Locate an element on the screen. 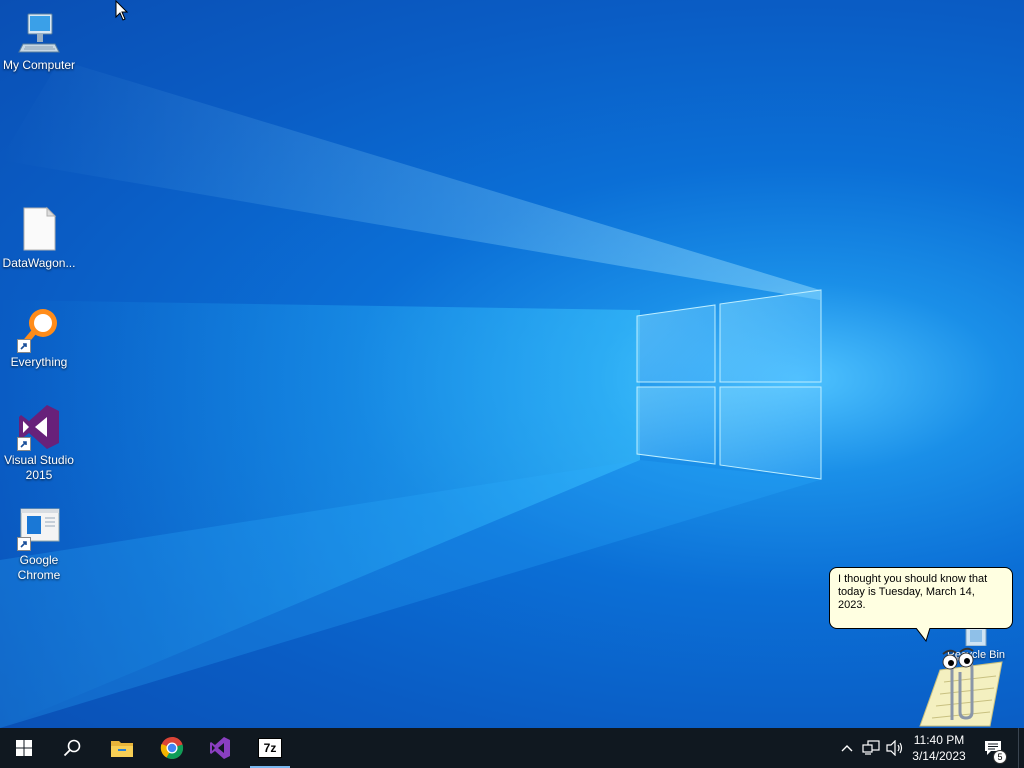  file-explorer-icon is located at coordinates (122, 749).